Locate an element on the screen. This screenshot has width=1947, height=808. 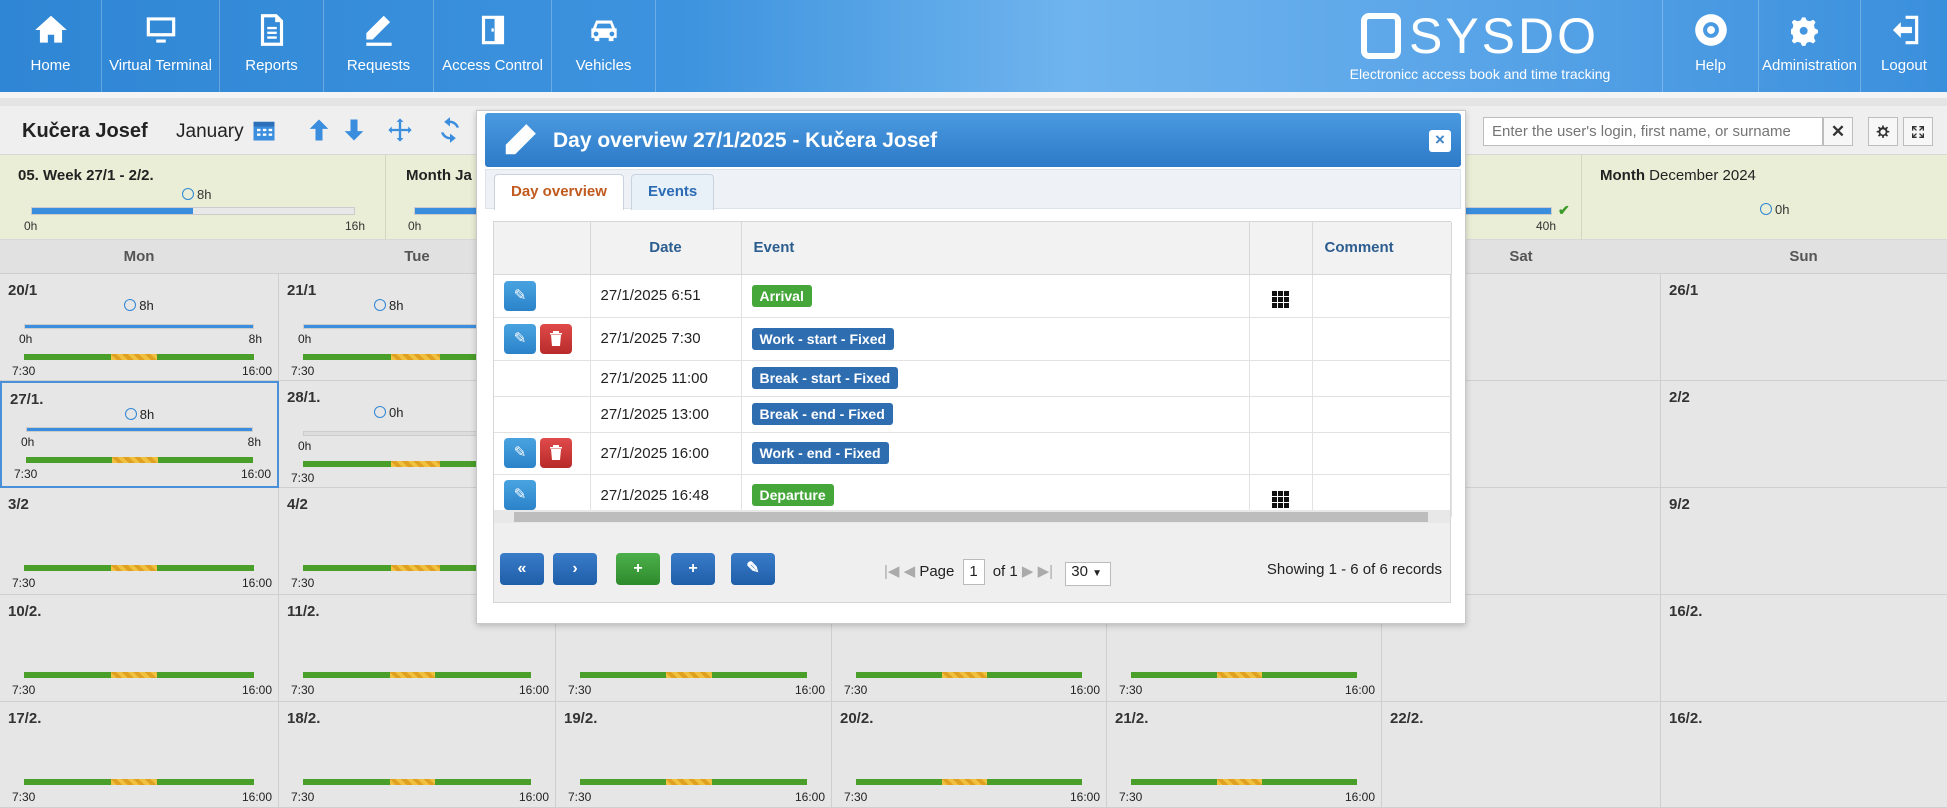
refresh-icon is located at coordinates (450, 130).